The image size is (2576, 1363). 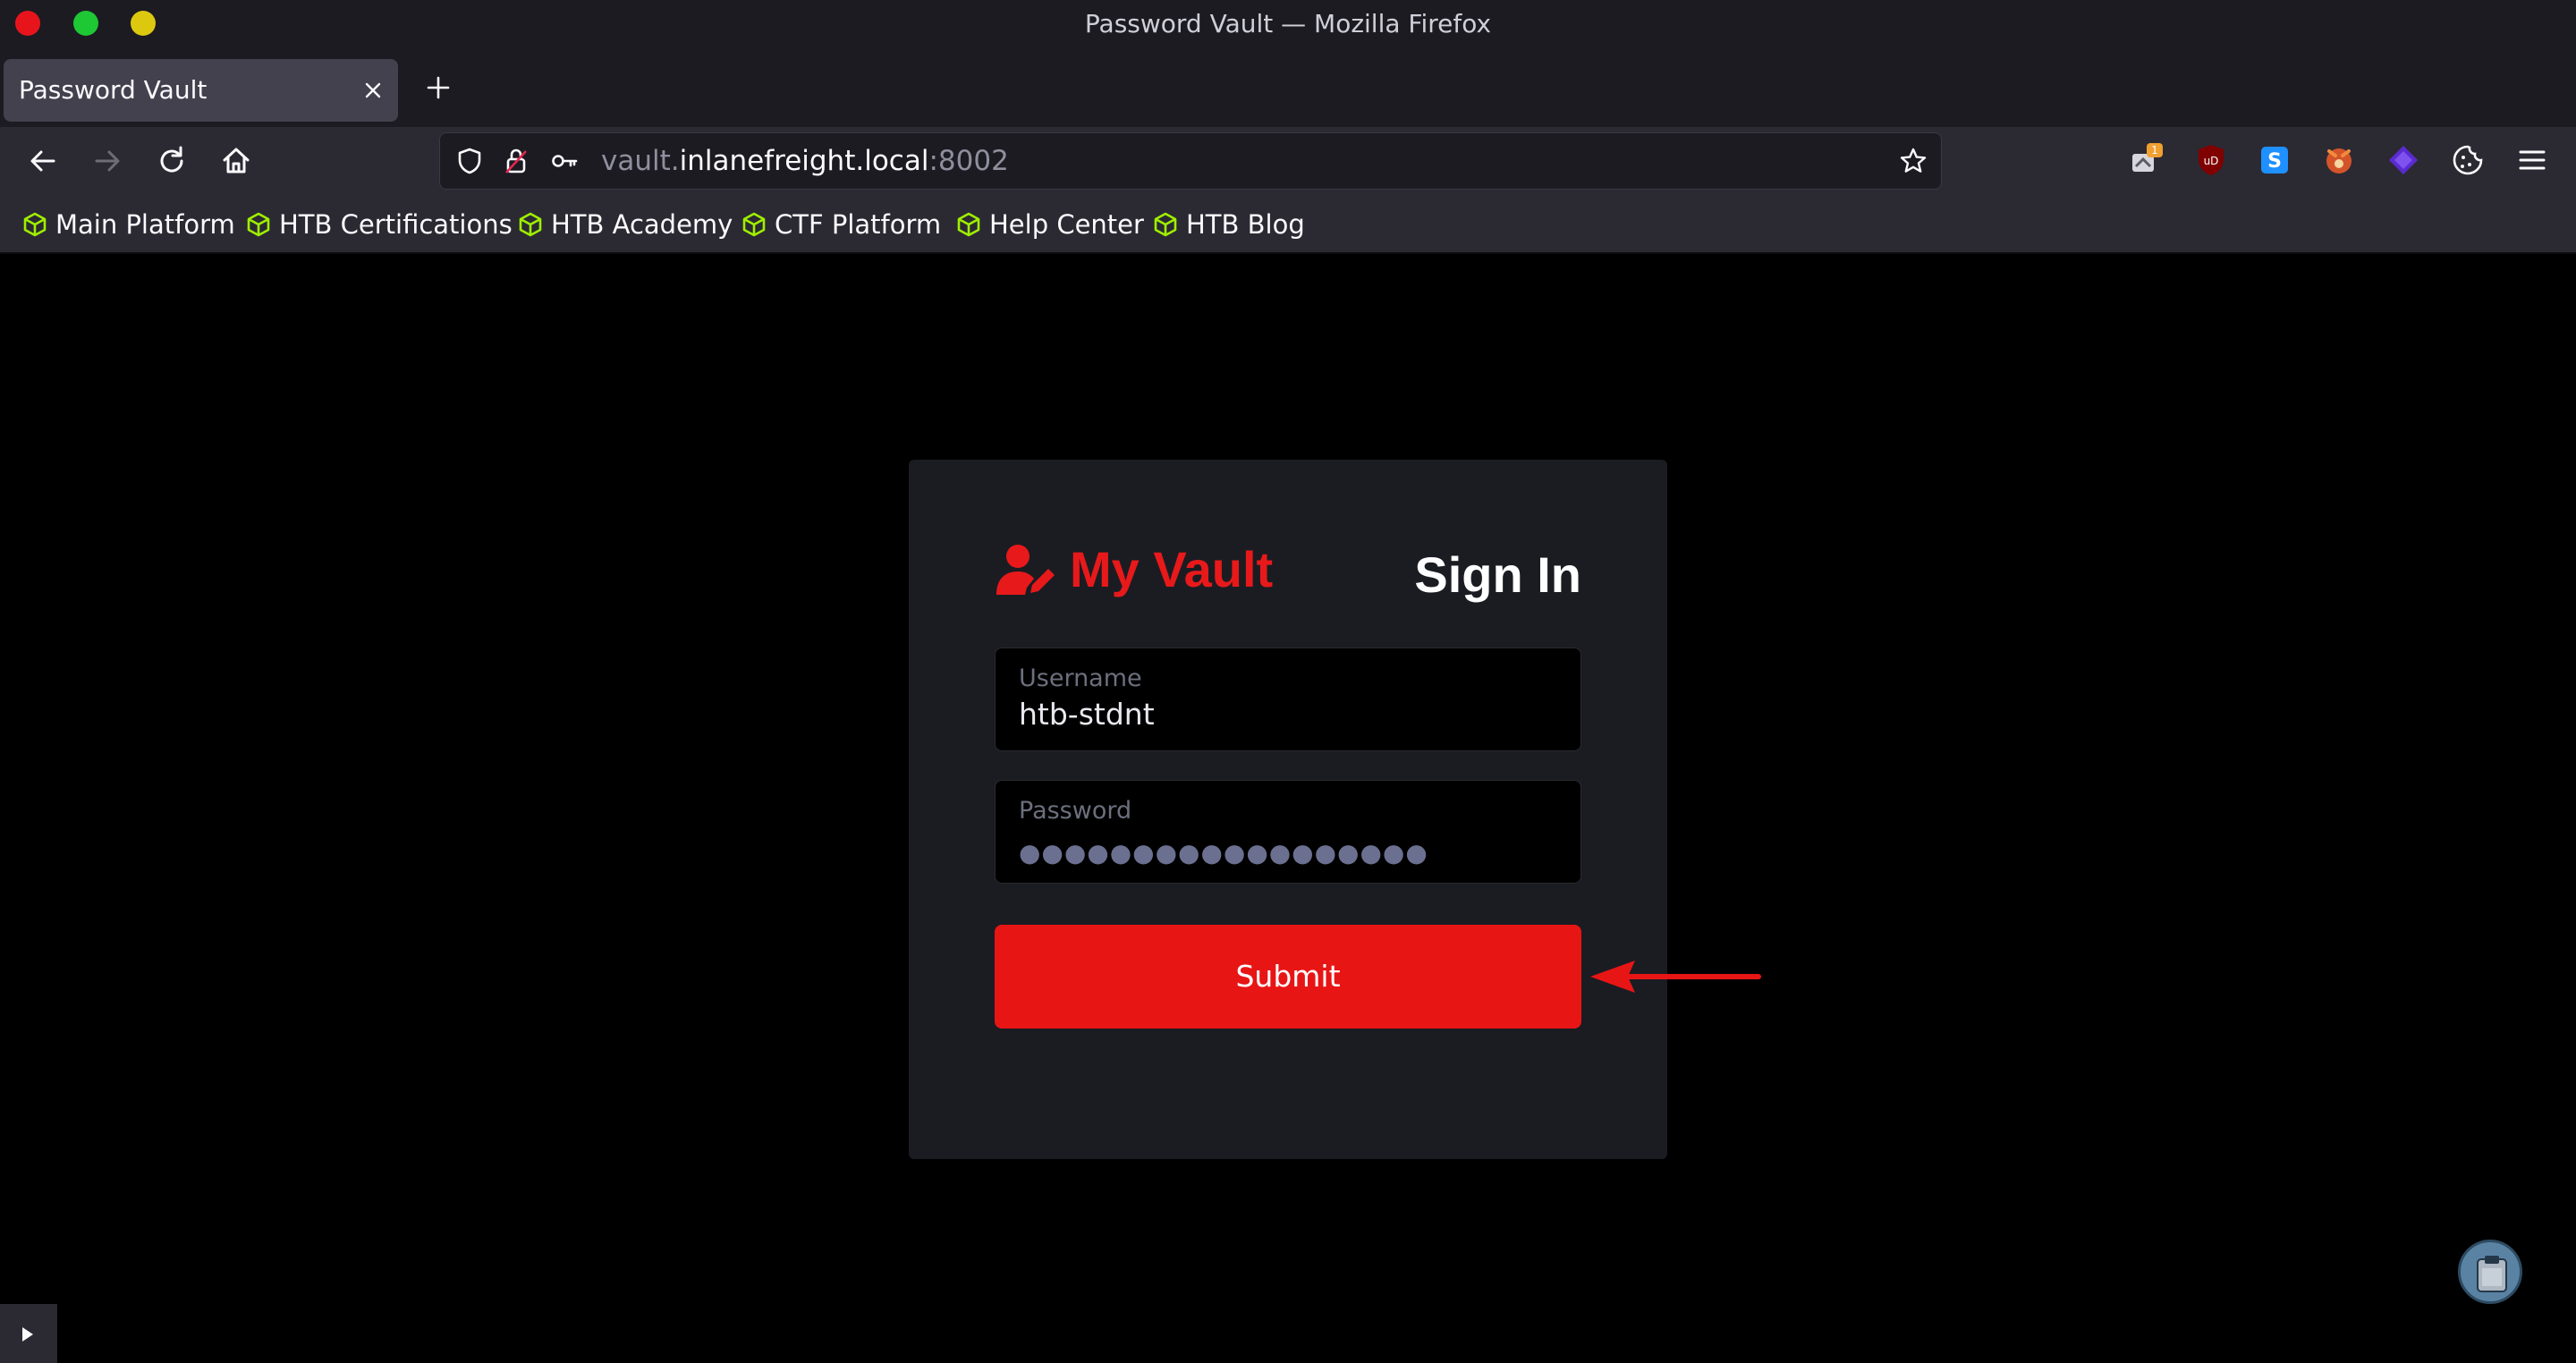 I want to click on extension-sync-icon: 1, so click(x=2145, y=161).